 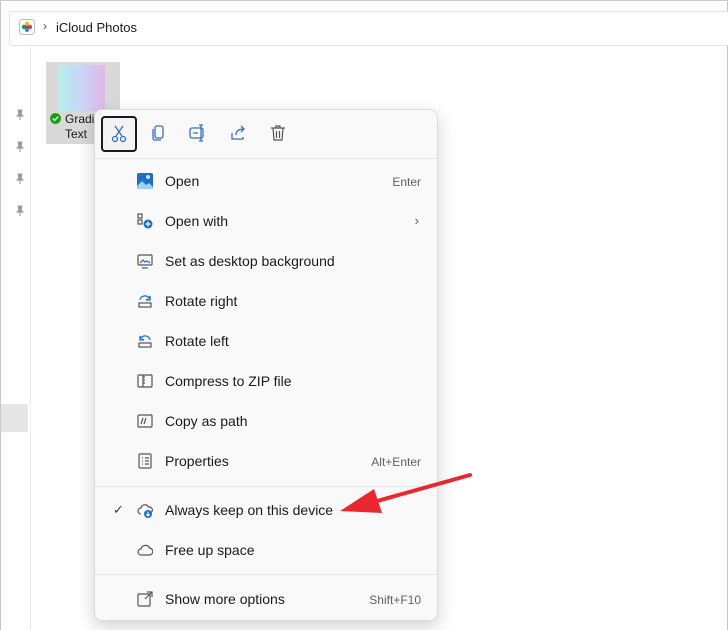 What do you see at coordinates (145, 461) in the screenshot?
I see `properties-icon` at bounding box center [145, 461].